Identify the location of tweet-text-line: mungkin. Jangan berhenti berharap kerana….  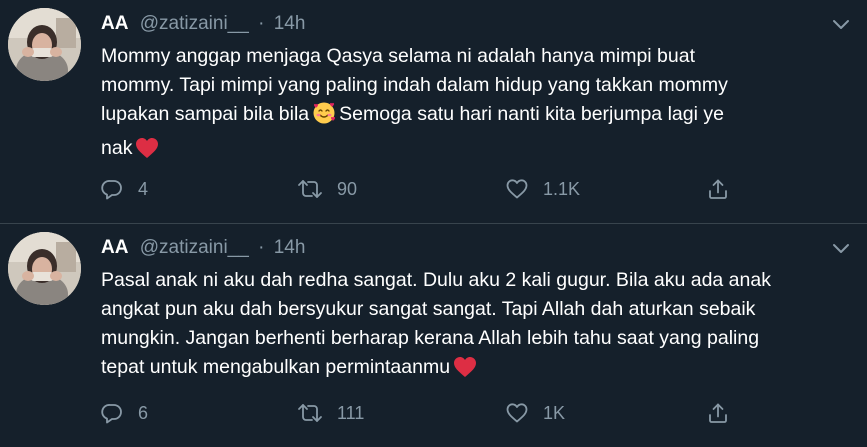
(430, 338).